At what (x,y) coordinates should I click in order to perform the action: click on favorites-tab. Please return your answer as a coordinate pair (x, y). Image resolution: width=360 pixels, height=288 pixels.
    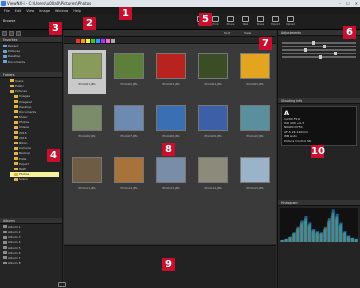
    Looking at the image, I should click on (4, 33).